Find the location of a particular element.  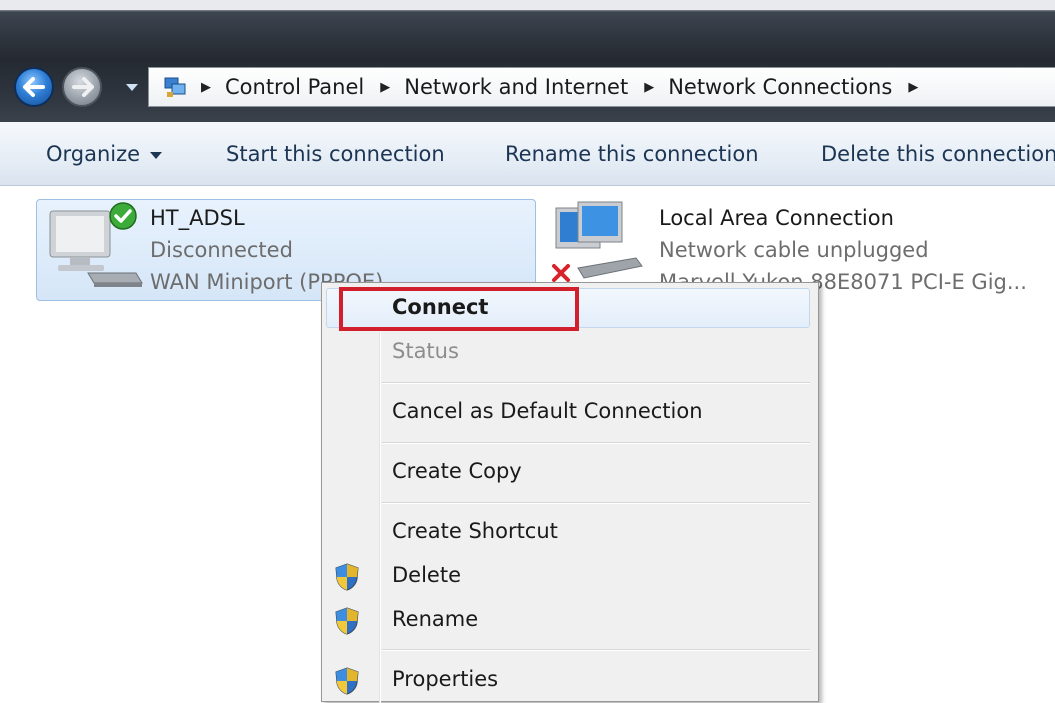

organize-menu: Organize is located at coordinates (104, 154).